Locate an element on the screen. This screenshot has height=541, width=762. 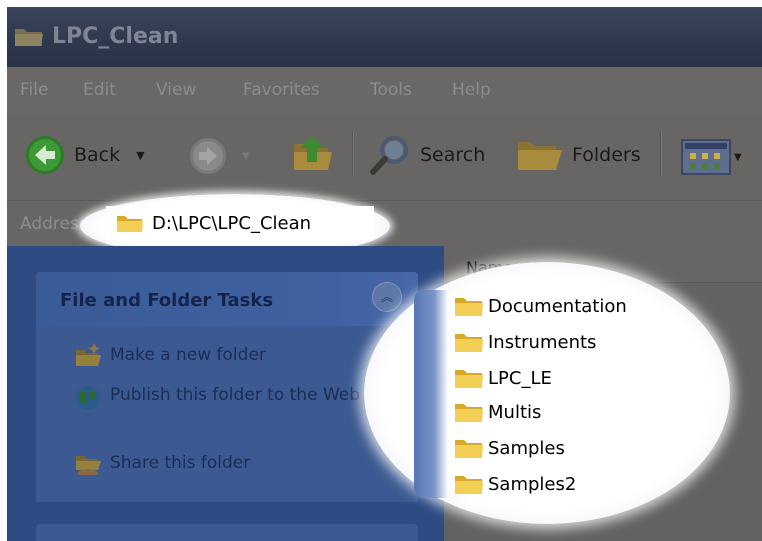
task-make-folder: Make a new folder is located at coordinates (170, 355).